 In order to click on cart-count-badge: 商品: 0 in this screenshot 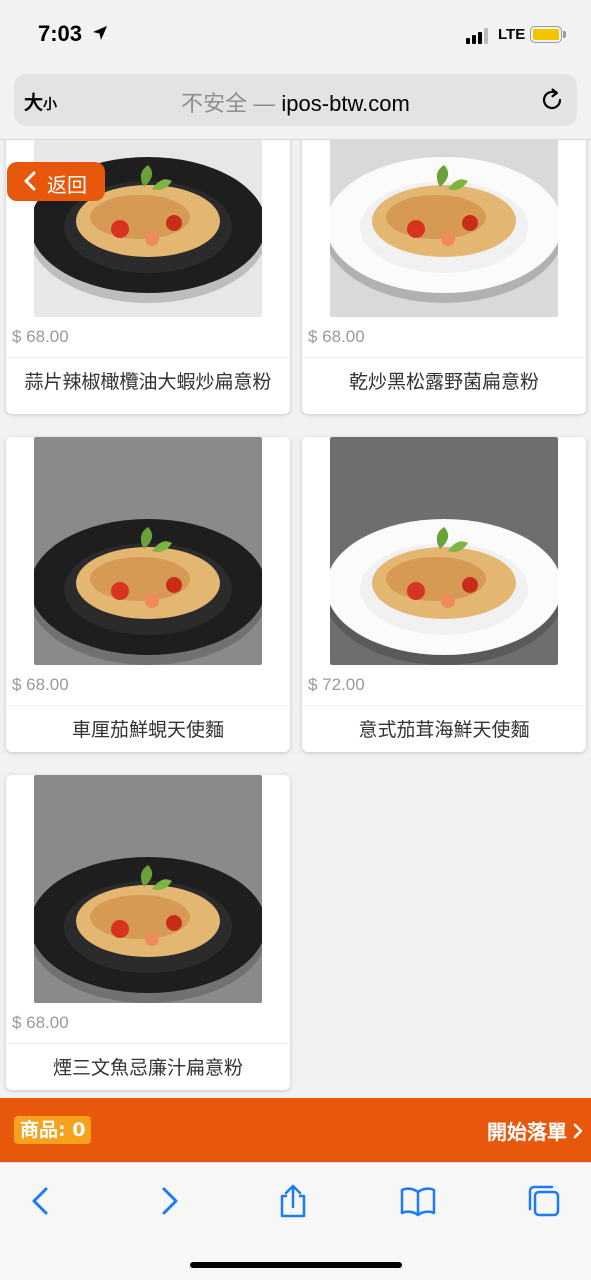, I will do `click(53, 1130)`.